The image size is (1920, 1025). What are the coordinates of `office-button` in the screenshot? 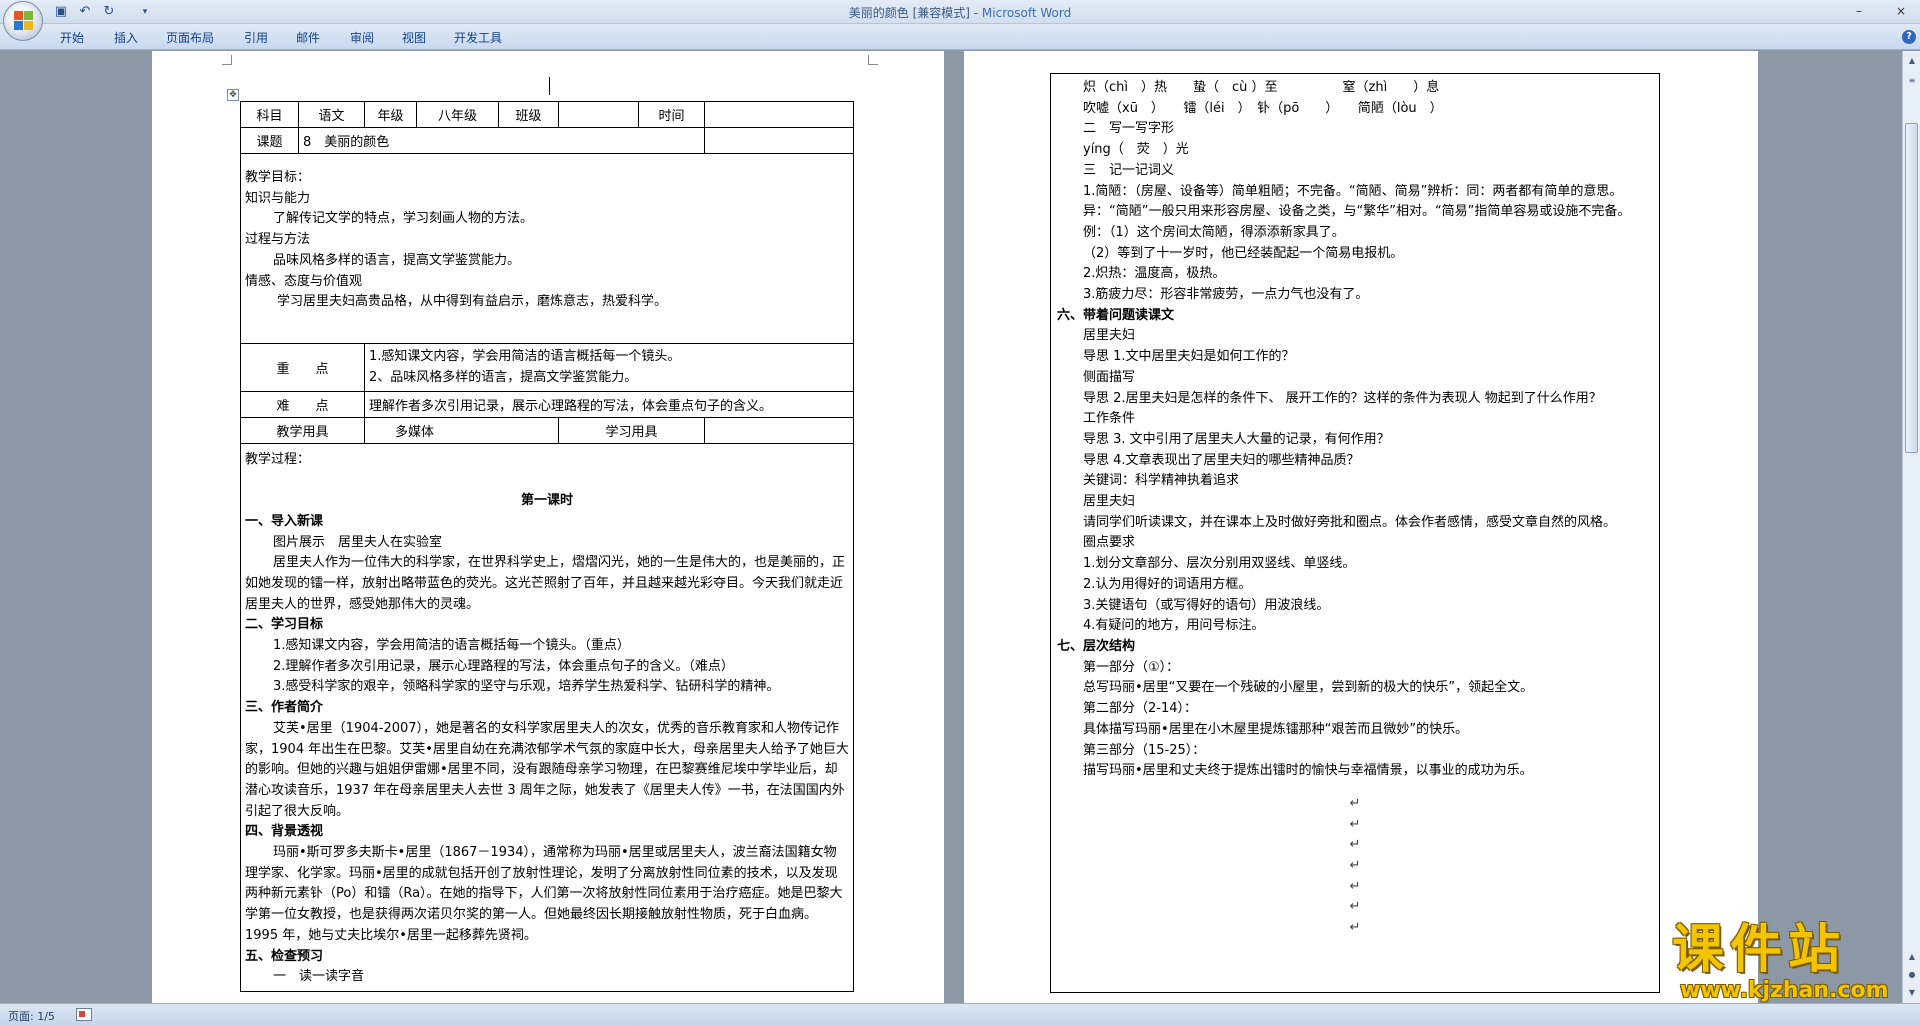 It's located at (23, 21).